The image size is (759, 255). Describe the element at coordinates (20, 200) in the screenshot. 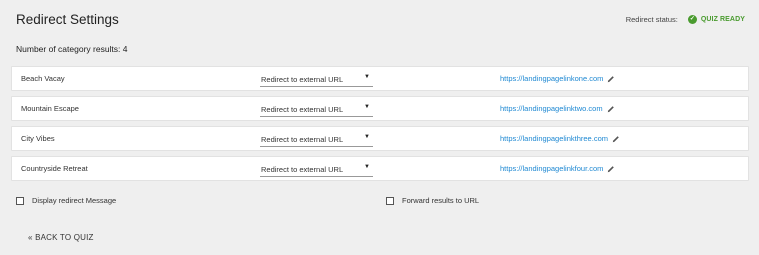

I see `display-redirect-checkbox` at that location.